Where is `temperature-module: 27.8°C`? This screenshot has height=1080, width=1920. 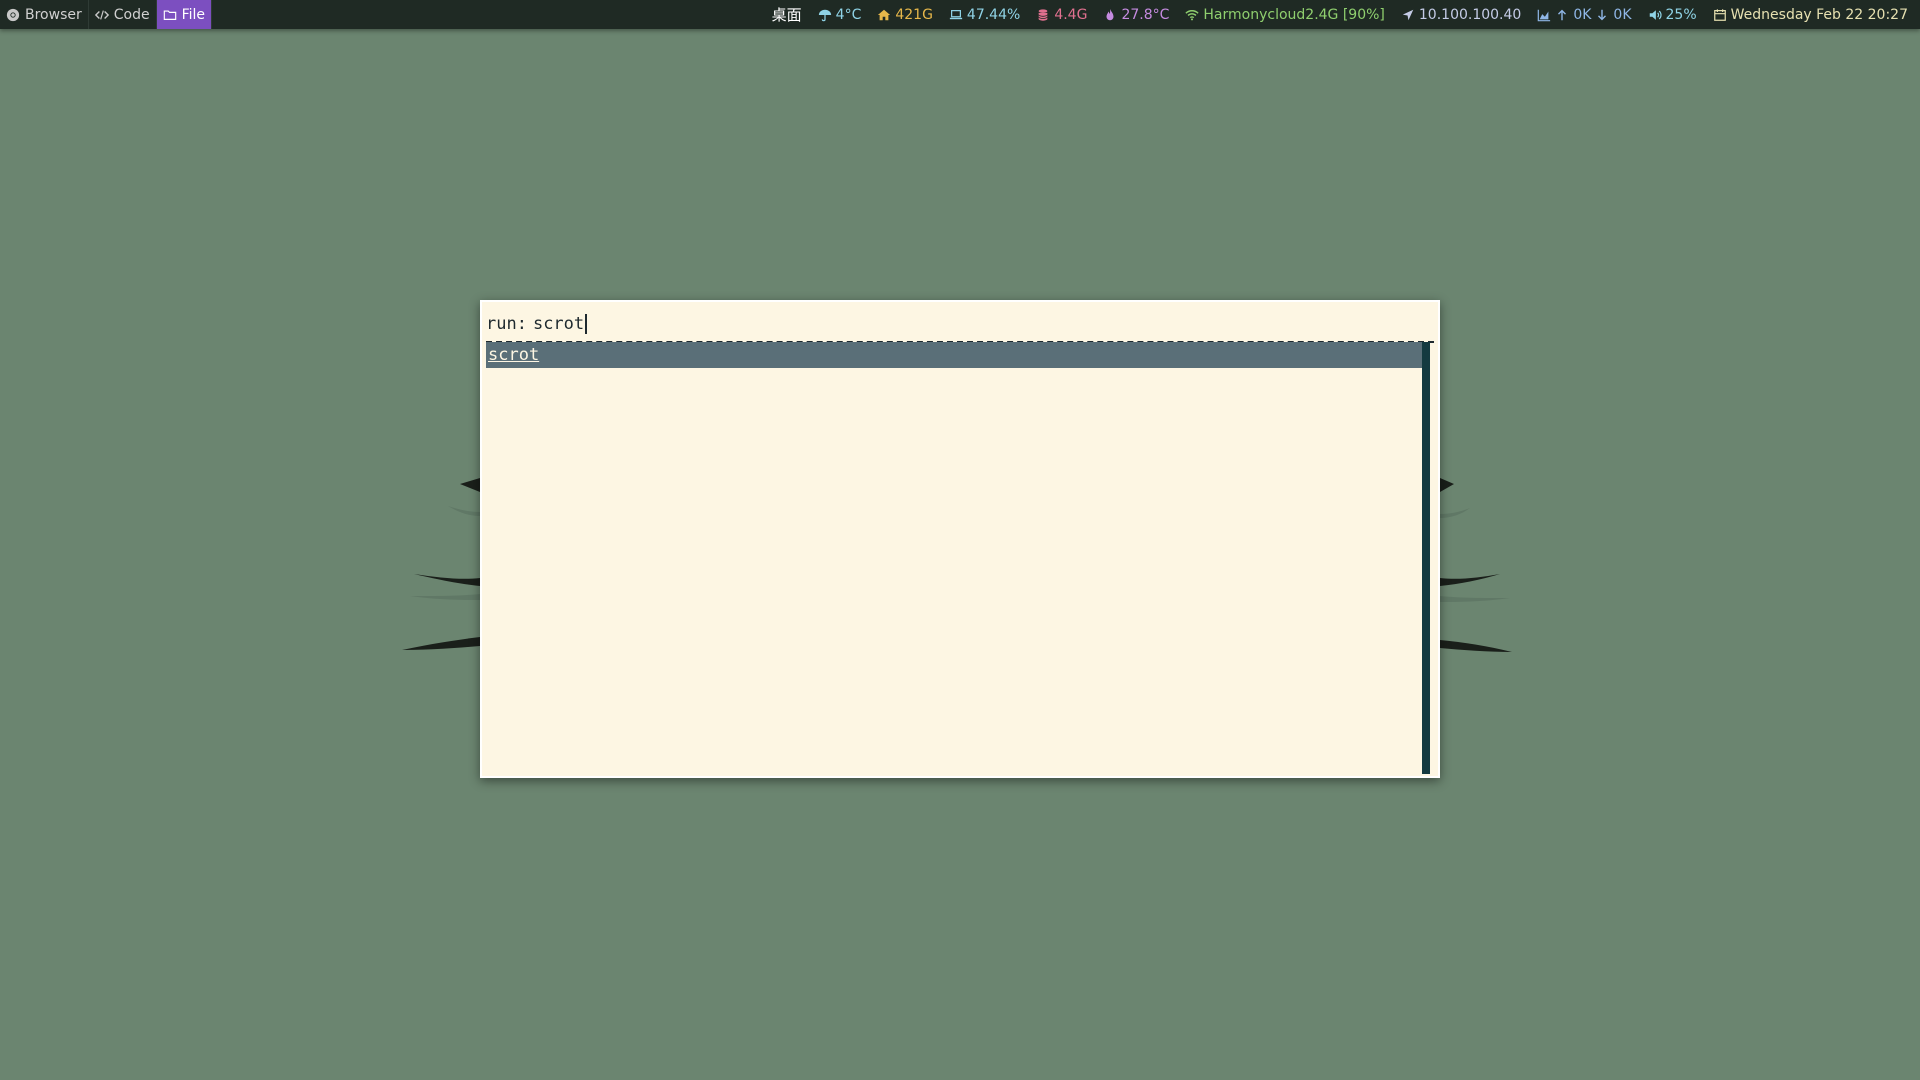
temperature-module: 27.8°C is located at coordinates (1136, 15).